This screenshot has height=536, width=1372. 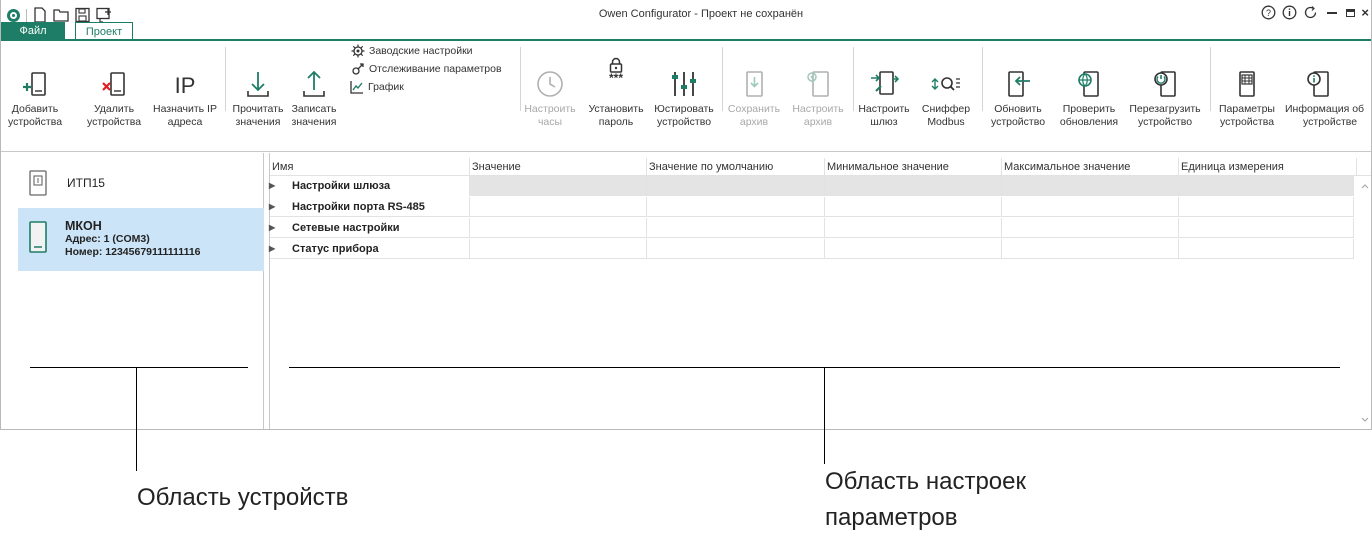 What do you see at coordinates (615, 78) in the screenshot?
I see `password-mask-icon: ***` at bounding box center [615, 78].